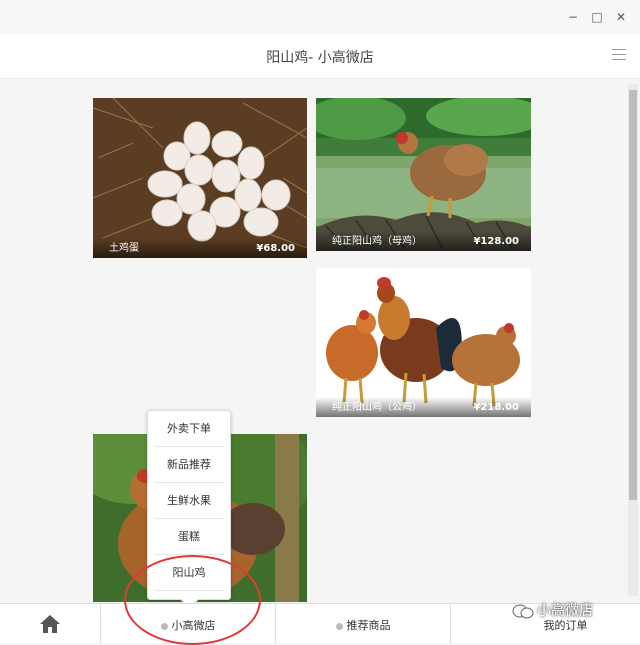 The height and width of the screenshot is (645, 640). What do you see at coordinates (619, 56) in the screenshot?
I see `menu-icon` at bounding box center [619, 56].